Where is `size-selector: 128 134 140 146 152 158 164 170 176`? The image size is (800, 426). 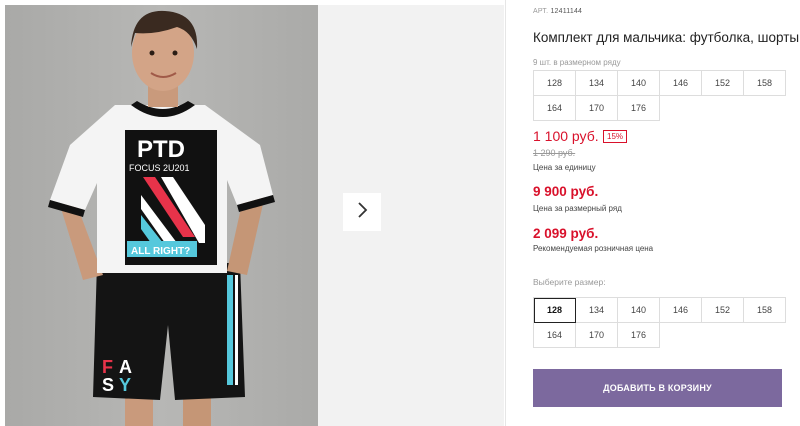 size-selector: 128 134 140 146 152 158 164 170 176 is located at coordinates (659, 322).